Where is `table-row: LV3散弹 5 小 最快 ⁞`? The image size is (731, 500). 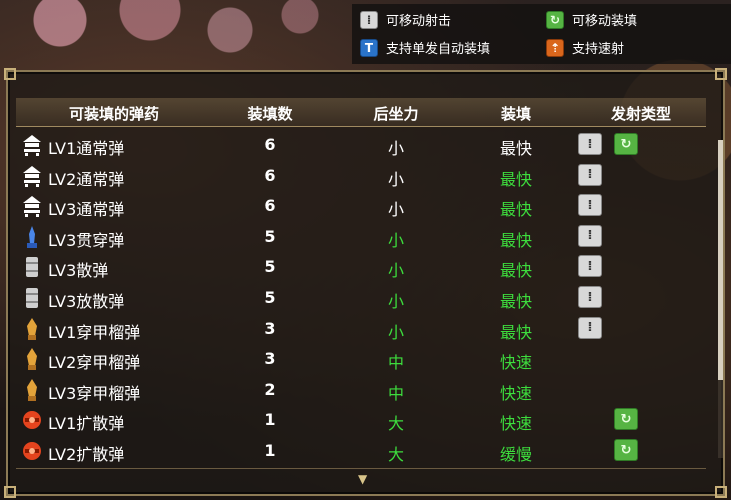 table-row: LV3散弹 5 小 最快 ⁞ is located at coordinates (361, 267).